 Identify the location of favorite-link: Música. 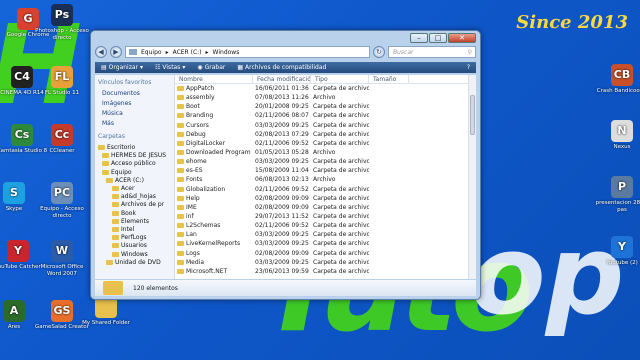
(134, 114).